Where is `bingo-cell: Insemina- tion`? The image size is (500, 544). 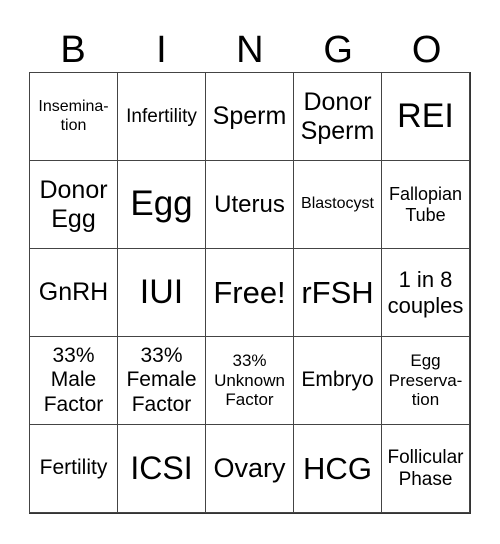 bingo-cell: Insemina- tion is located at coordinates (73, 116).